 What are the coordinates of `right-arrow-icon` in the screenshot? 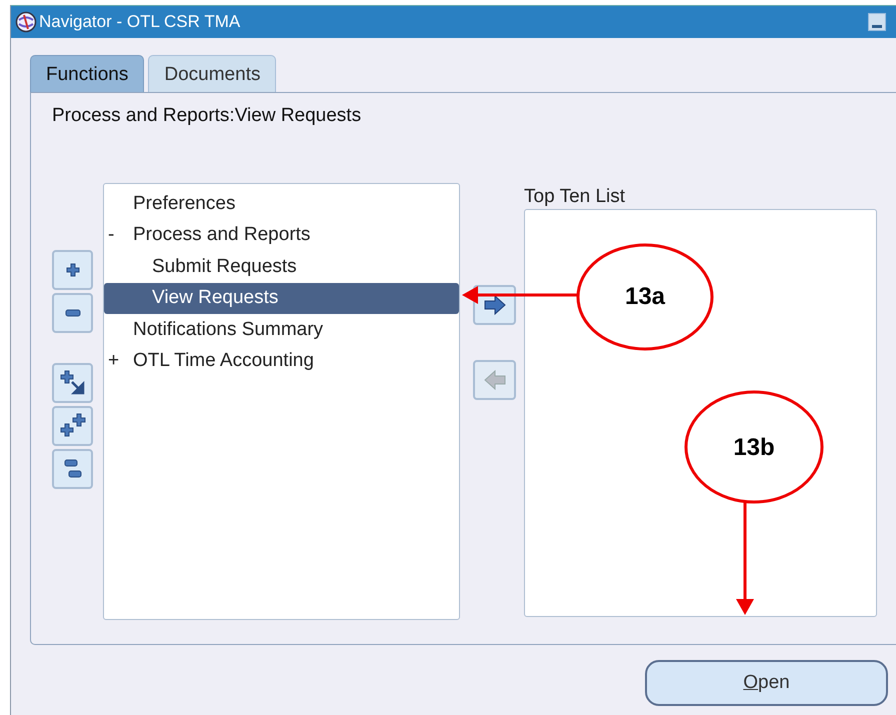 It's located at (494, 305).